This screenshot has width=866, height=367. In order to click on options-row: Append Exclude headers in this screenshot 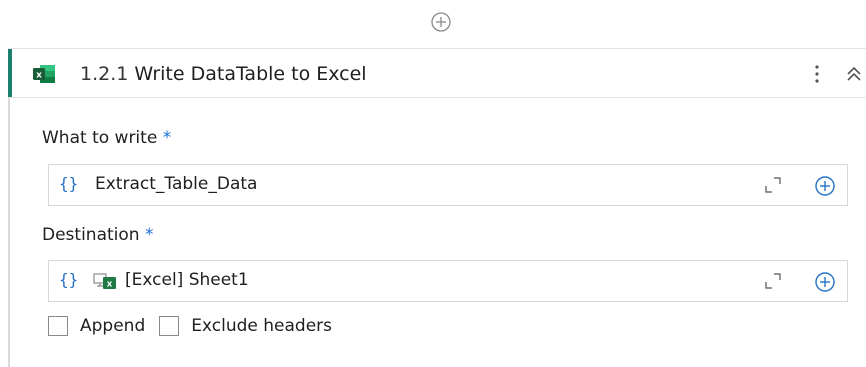, I will do `click(197, 326)`.